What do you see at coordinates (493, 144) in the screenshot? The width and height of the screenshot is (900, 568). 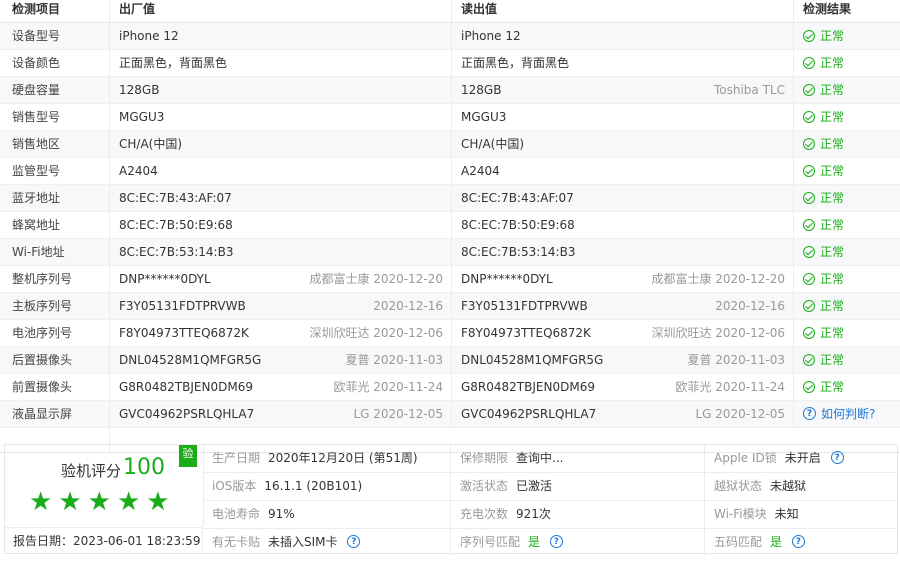 I see `read-value: CH/A(中国)` at bounding box center [493, 144].